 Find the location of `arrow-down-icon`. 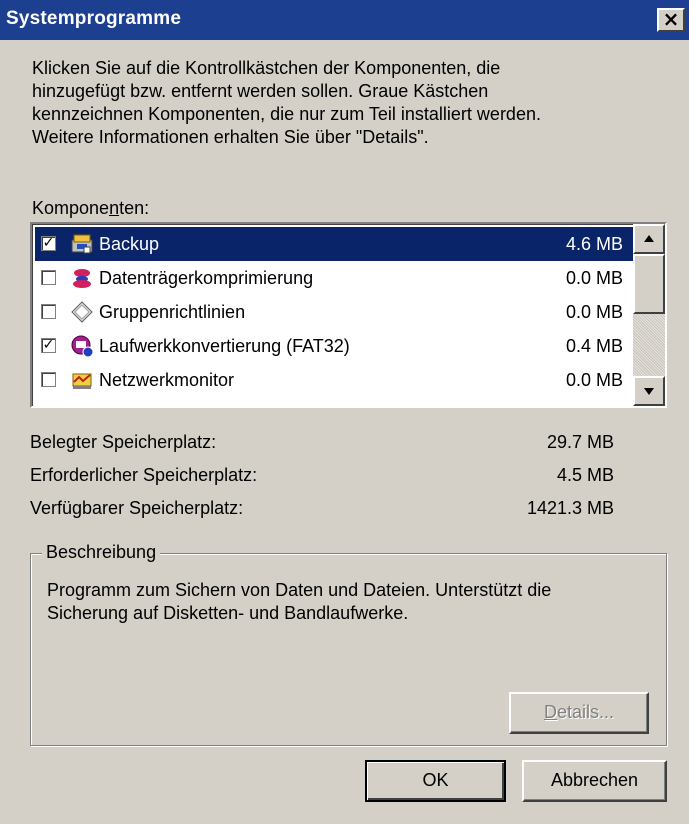

arrow-down-icon is located at coordinates (649, 391).